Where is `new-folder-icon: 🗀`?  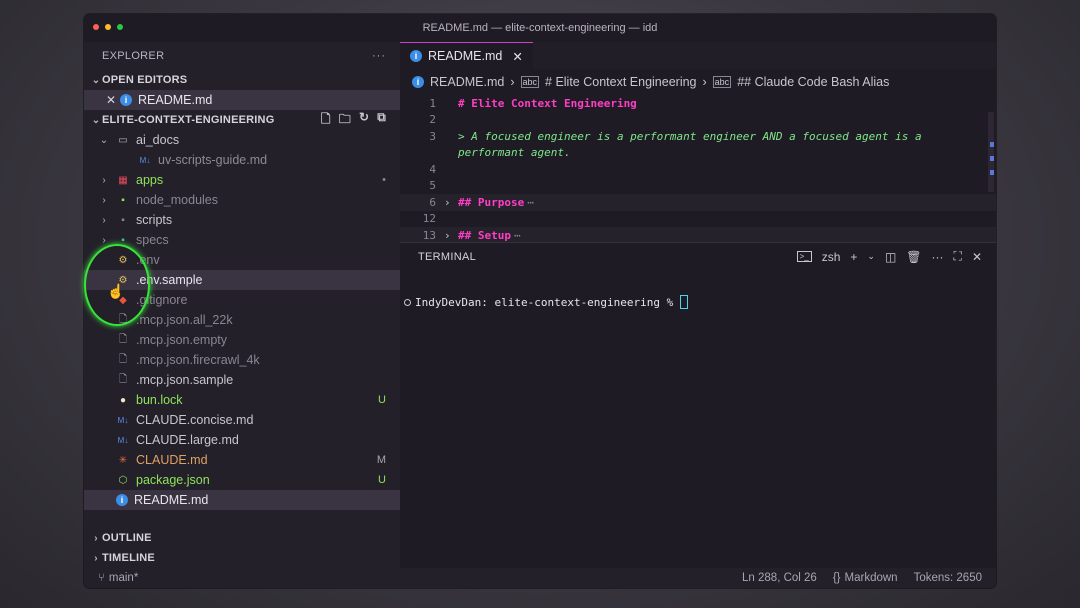
new-folder-icon: 🗀 is located at coordinates (345, 120).